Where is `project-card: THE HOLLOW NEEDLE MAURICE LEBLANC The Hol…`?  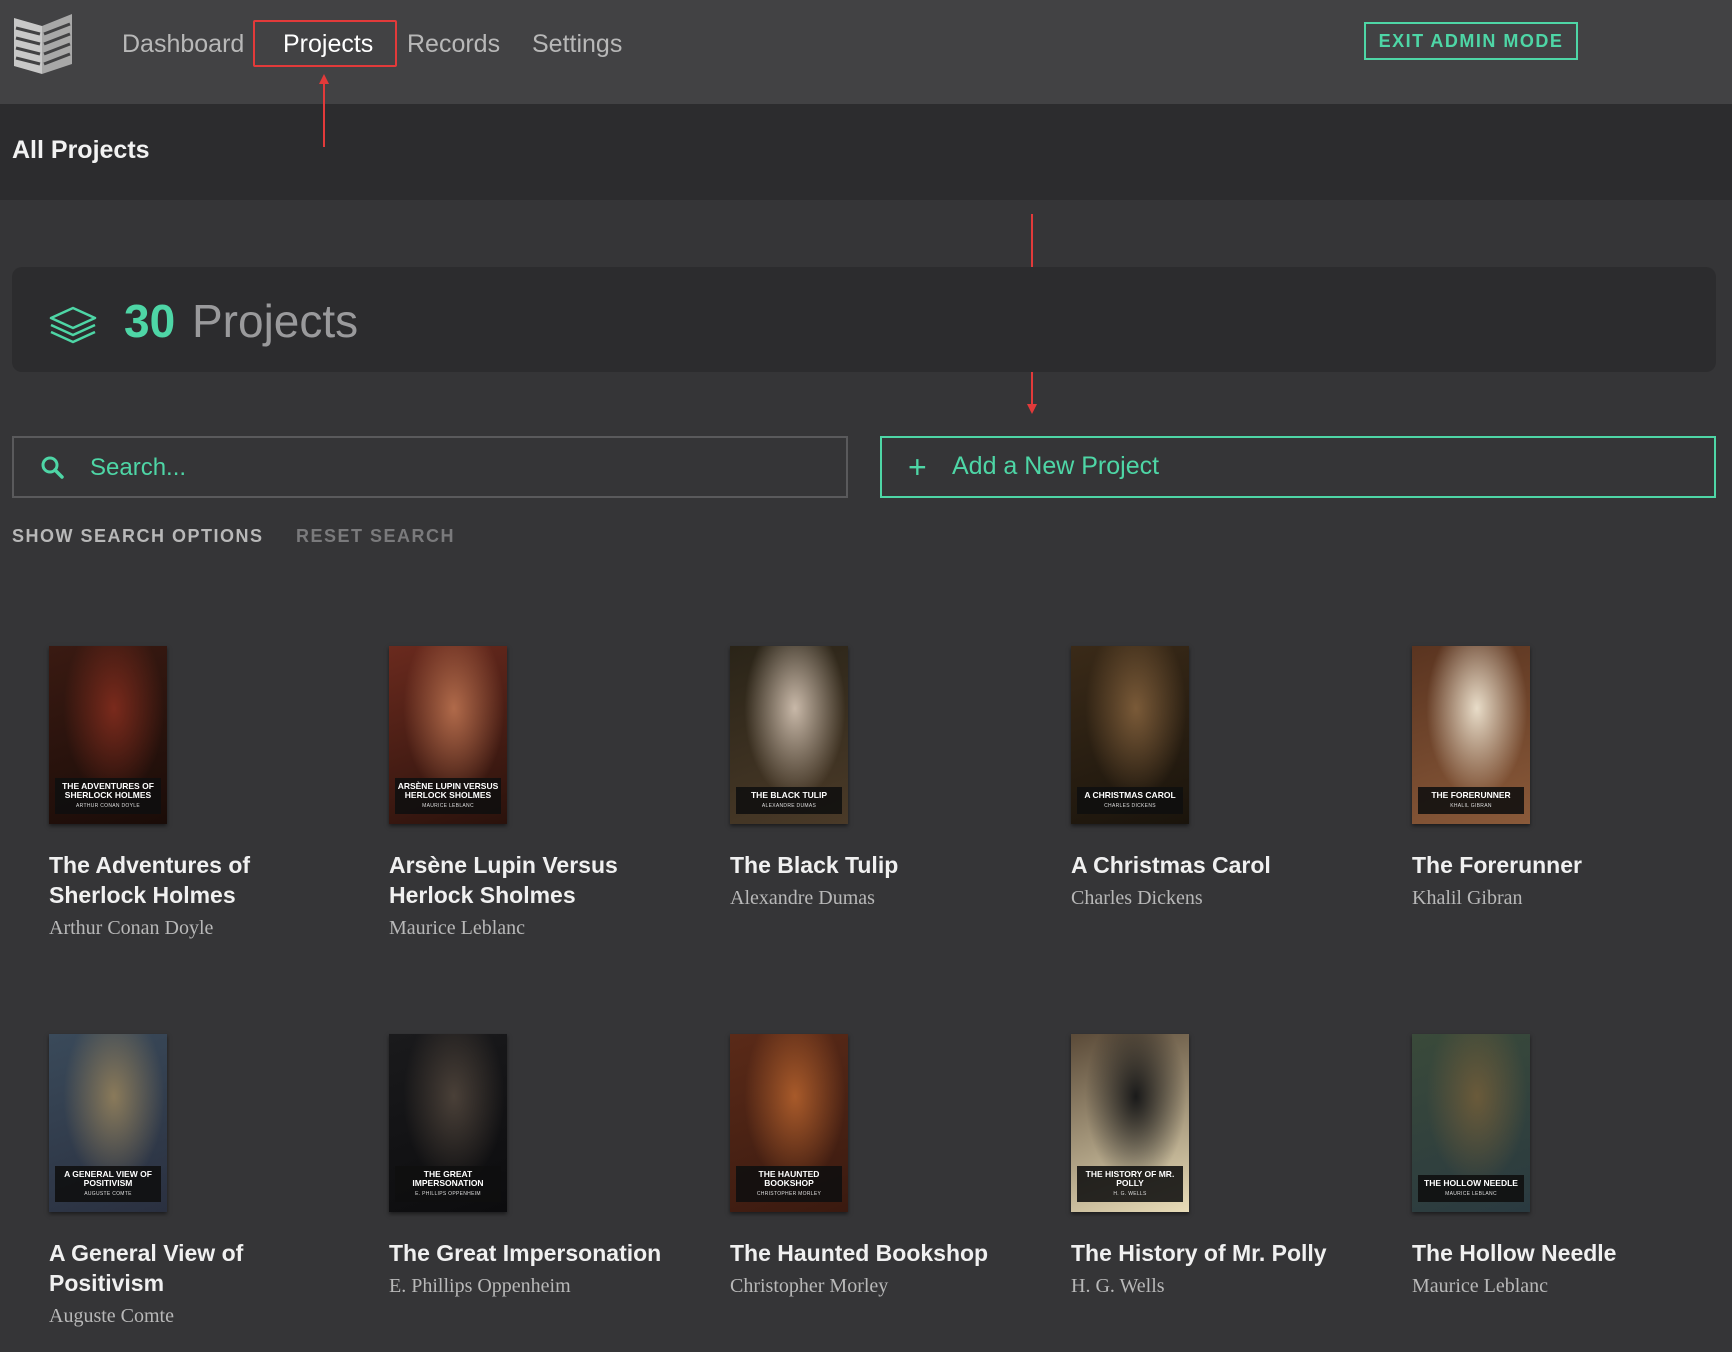
project-card: THE HOLLOW NEEDLE MAURICE LEBLANC The Hol… is located at coordinates (1562, 1166).